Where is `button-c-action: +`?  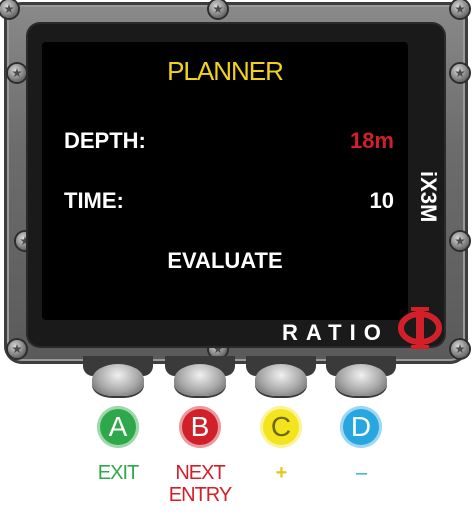 button-c-action: + is located at coordinates (281, 473).